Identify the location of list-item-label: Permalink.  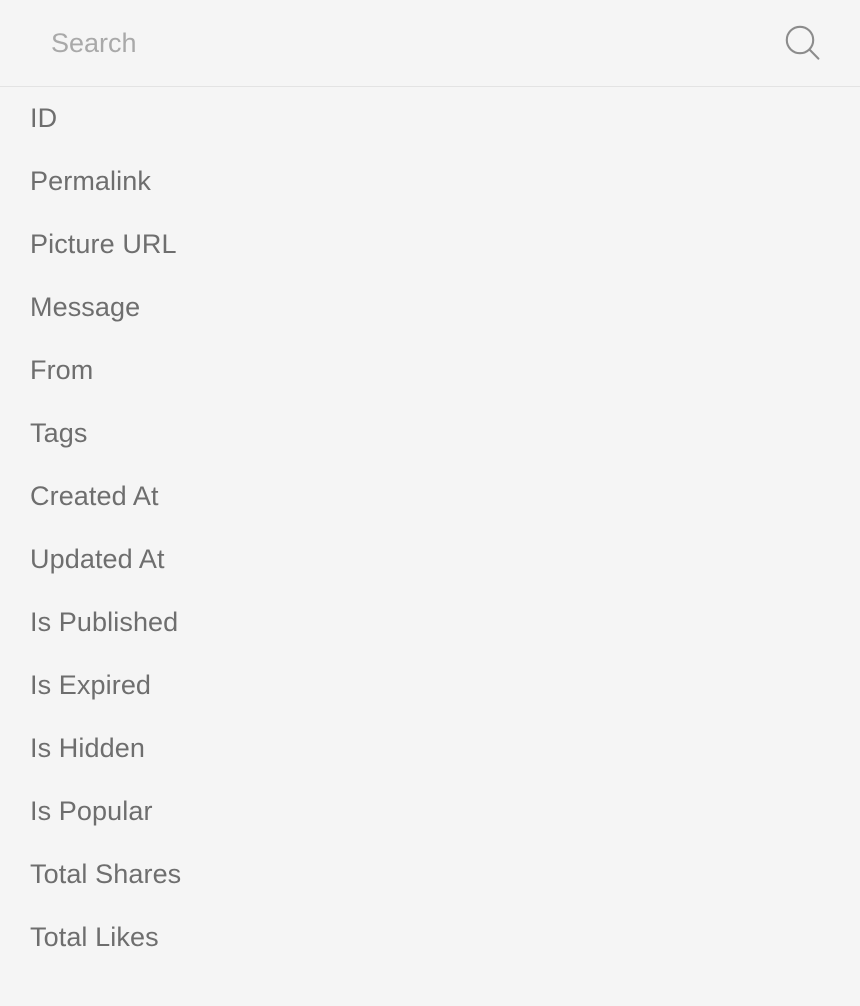
(90, 181).